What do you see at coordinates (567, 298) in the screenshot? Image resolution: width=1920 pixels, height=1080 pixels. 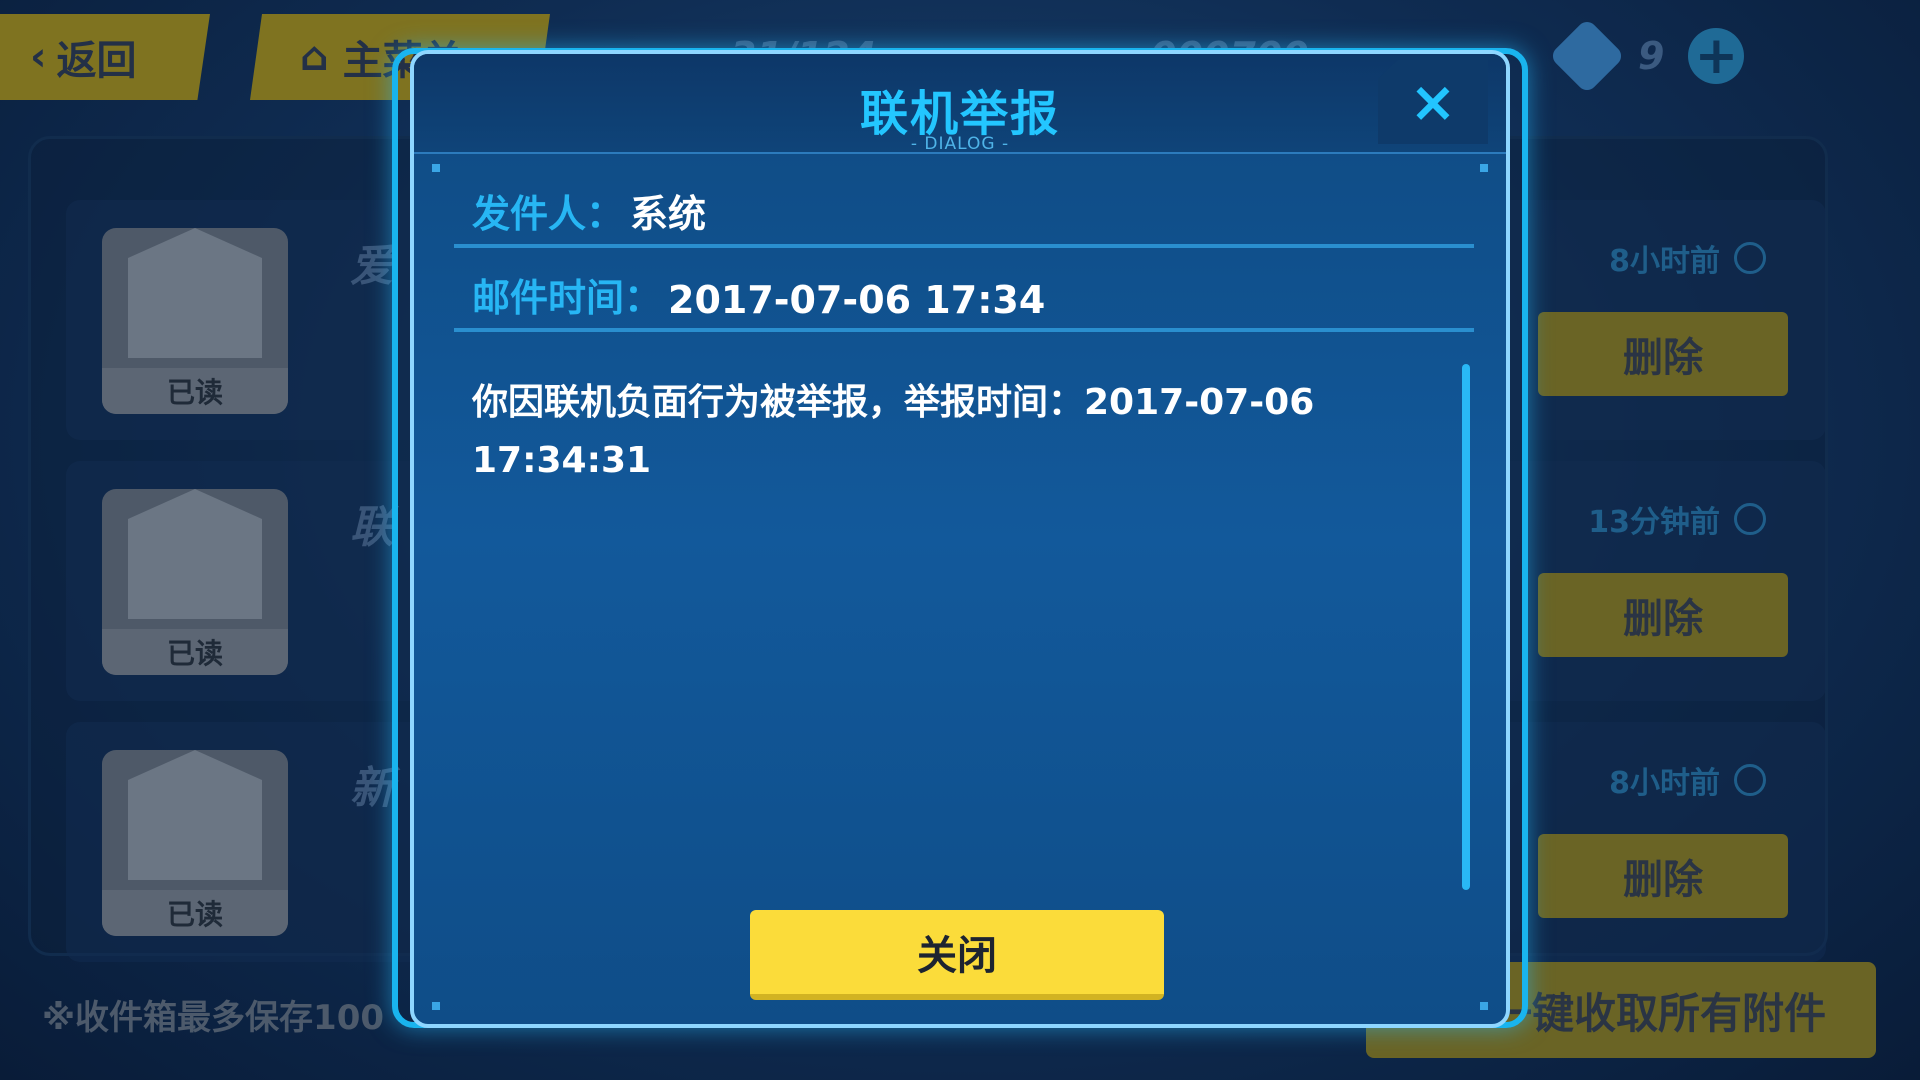 I see `mail-time-label: 邮件时间：` at bounding box center [567, 298].